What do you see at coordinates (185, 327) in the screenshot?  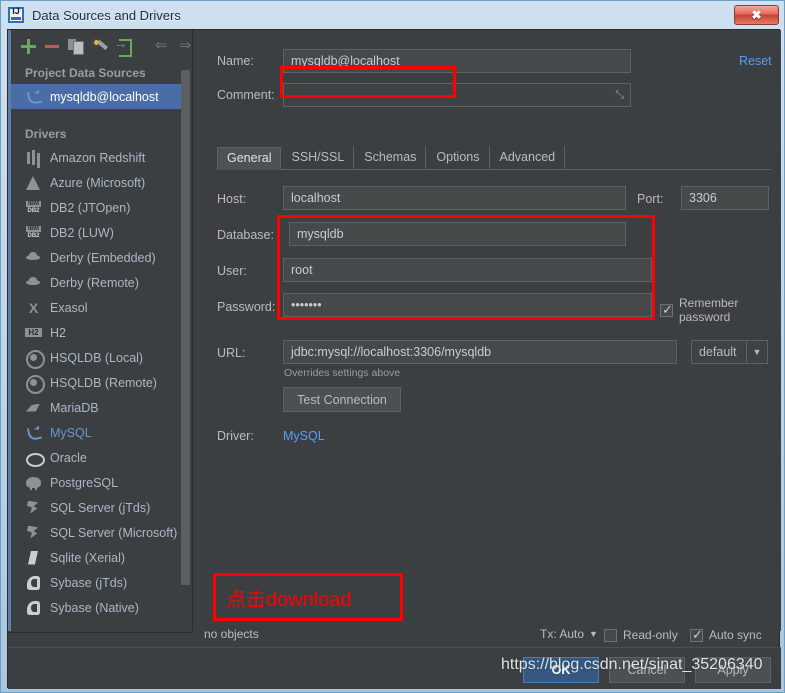 I see `sidebar-scrollbar-thumb` at bounding box center [185, 327].